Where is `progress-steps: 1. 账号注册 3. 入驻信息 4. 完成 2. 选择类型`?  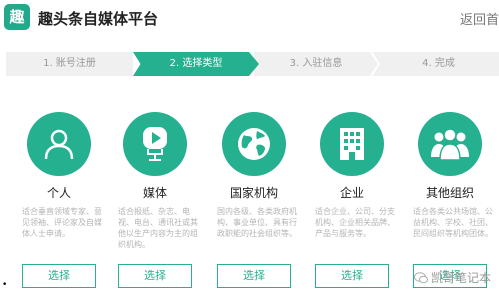
progress-steps: 1. 账号注册 3. 入驻信息 4. 完成 2. 选择类型 is located at coordinates (252, 64).